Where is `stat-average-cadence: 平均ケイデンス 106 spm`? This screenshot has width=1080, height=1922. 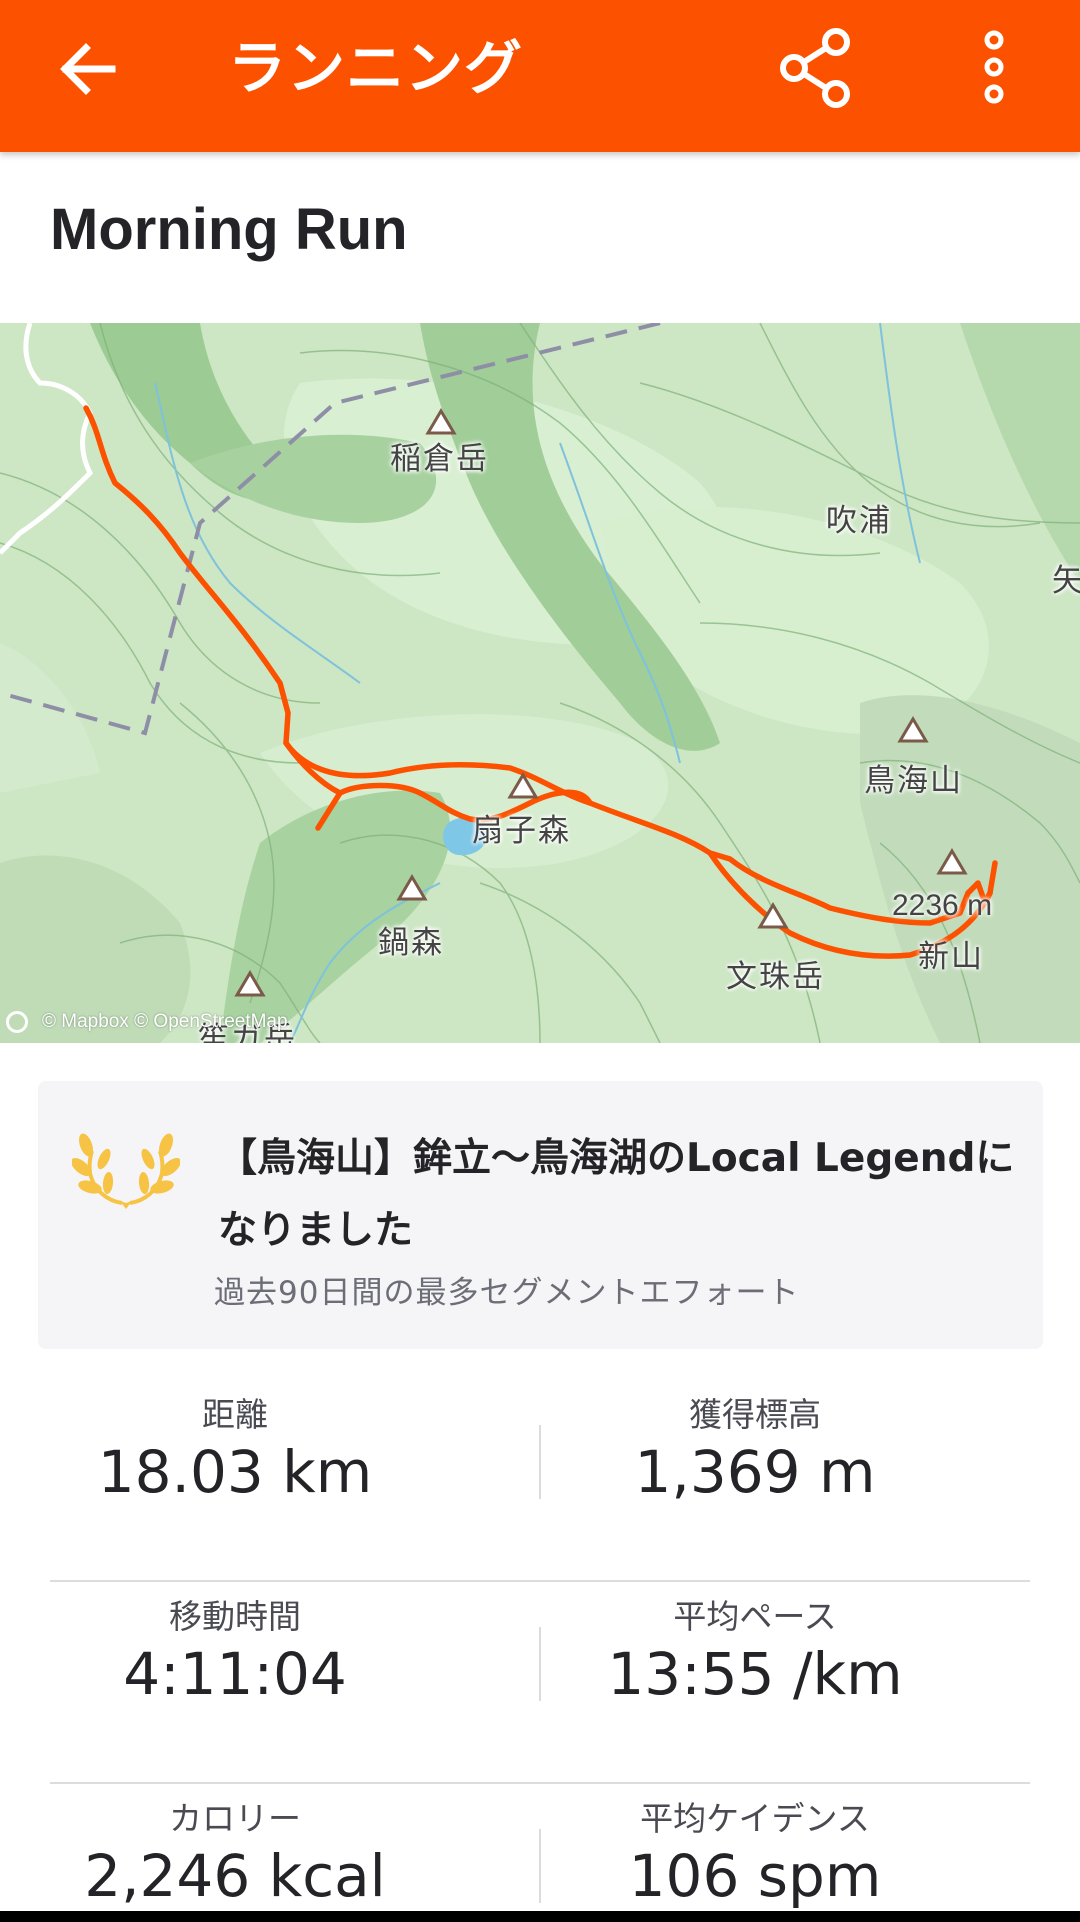 stat-average-cadence: 平均ケイデンス 106 spm is located at coordinates (785, 1853).